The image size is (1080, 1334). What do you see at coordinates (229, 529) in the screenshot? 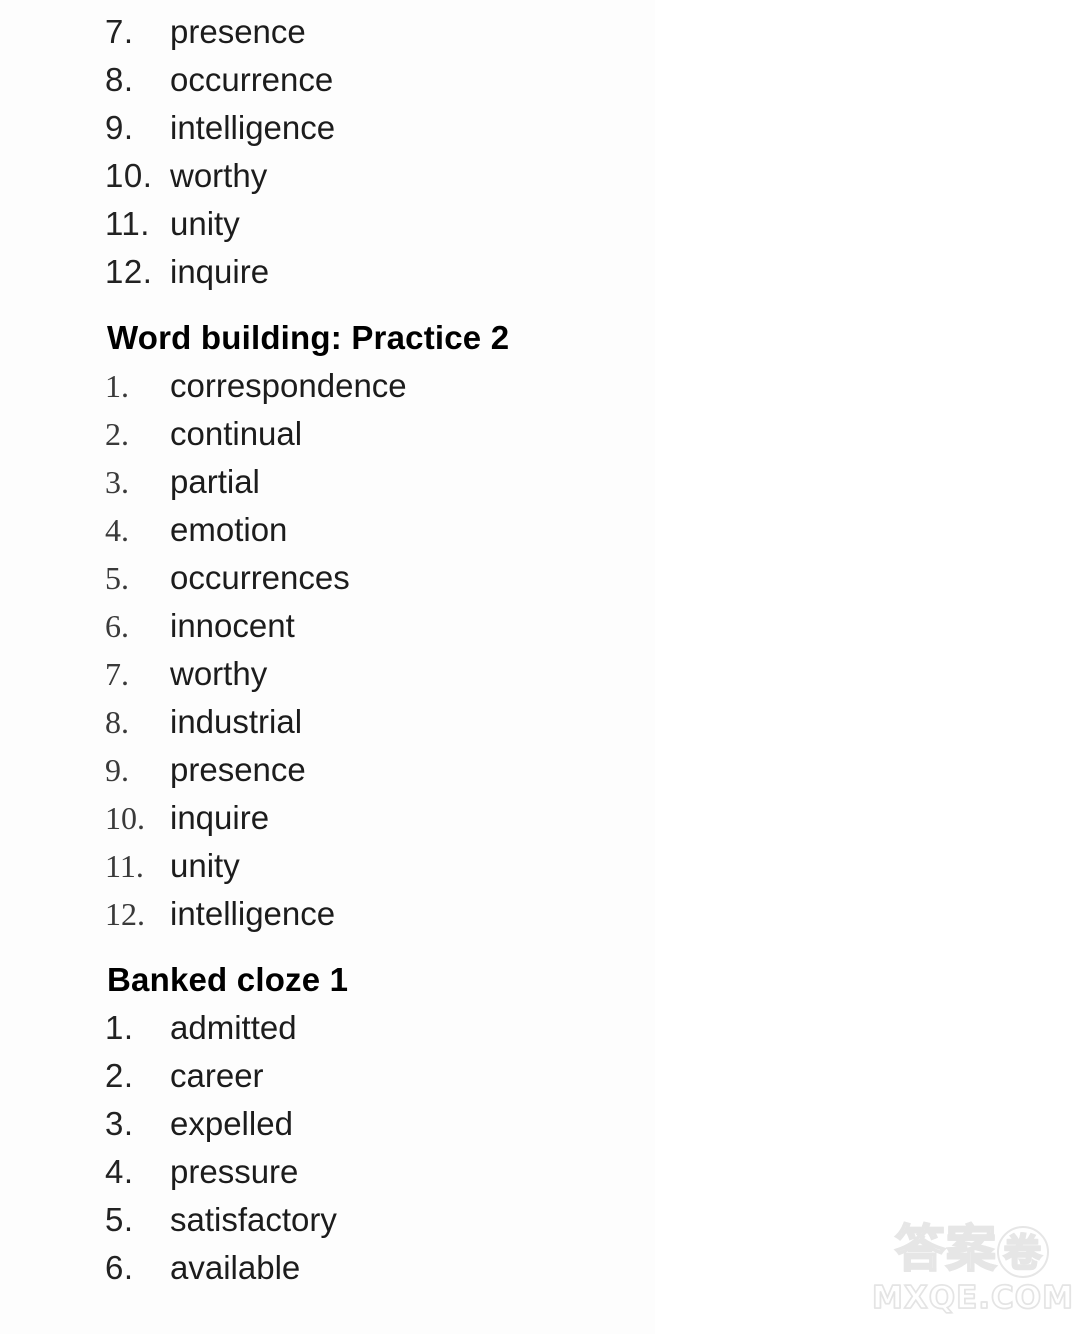
I see `list-item-word: emotion` at bounding box center [229, 529].